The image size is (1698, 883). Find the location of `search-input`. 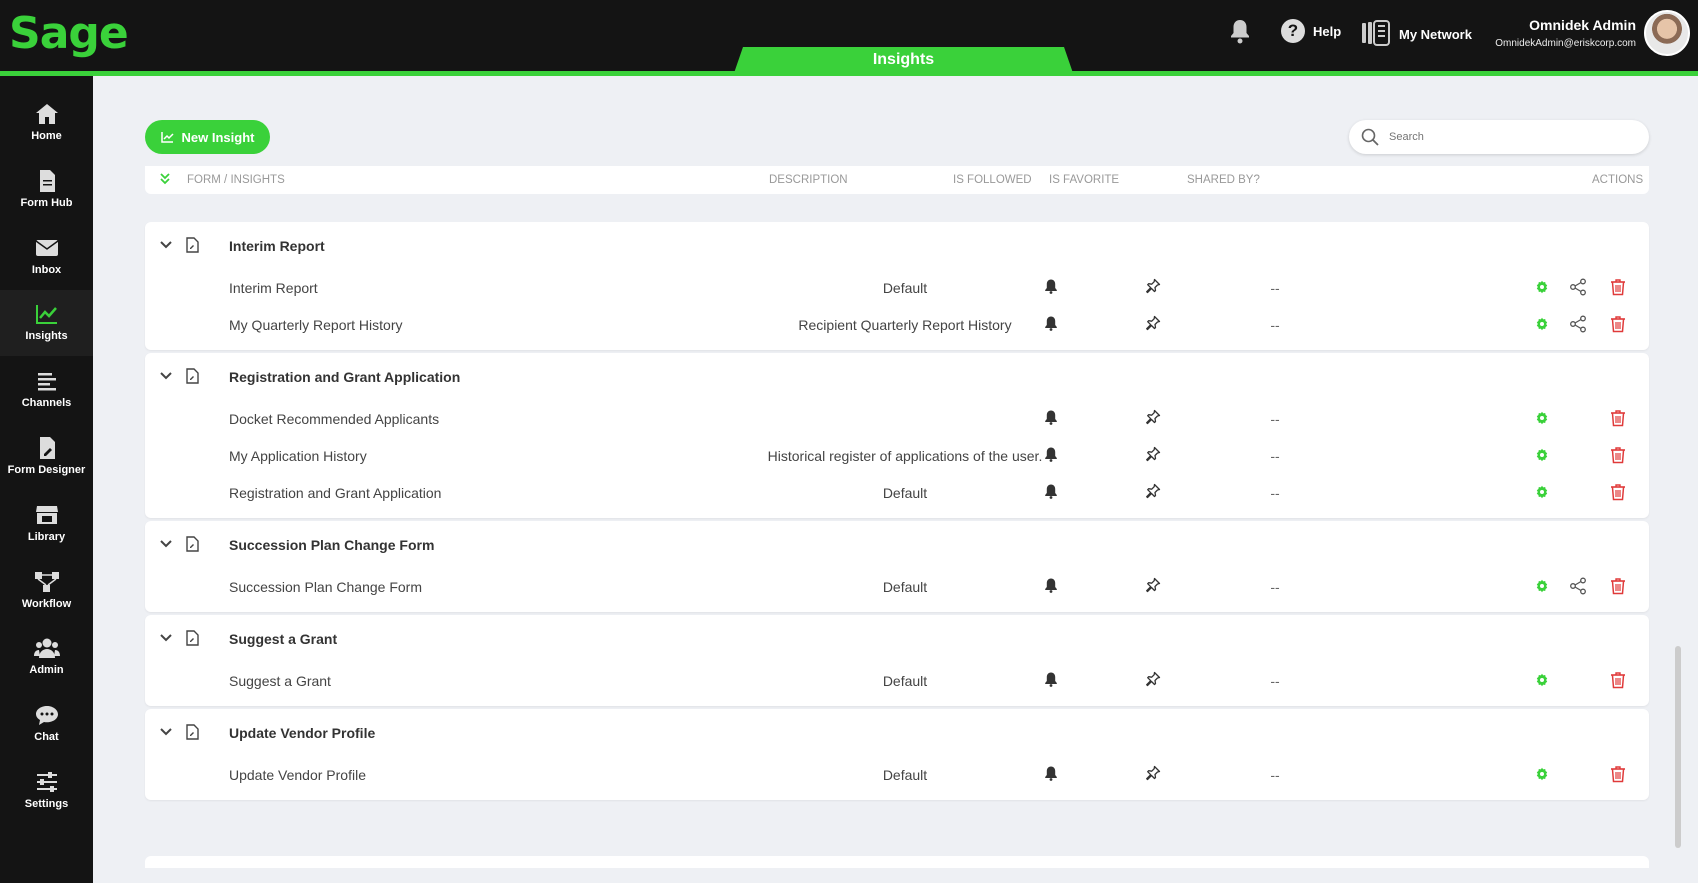

search-input is located at coordinates (1509, 137).